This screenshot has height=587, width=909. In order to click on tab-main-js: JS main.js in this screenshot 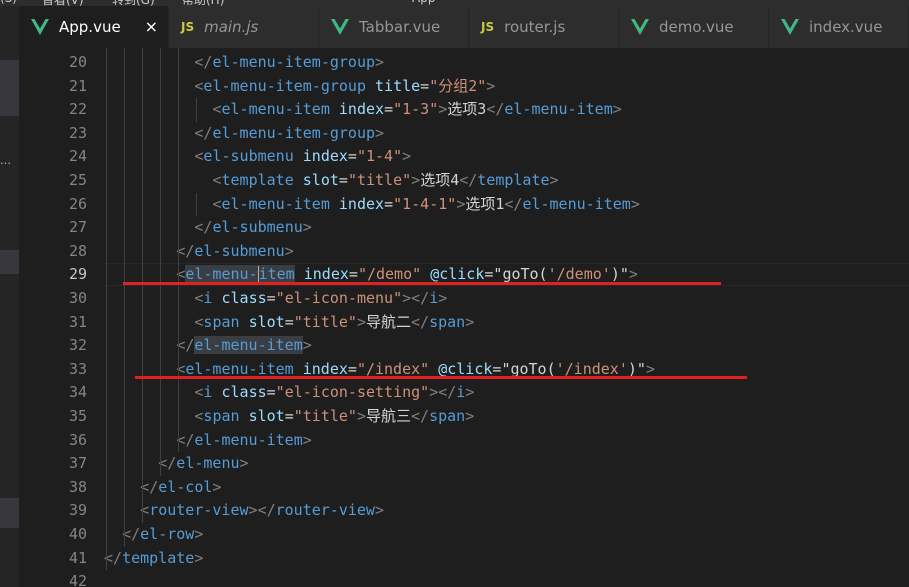, I will do `click(244, 27)`.